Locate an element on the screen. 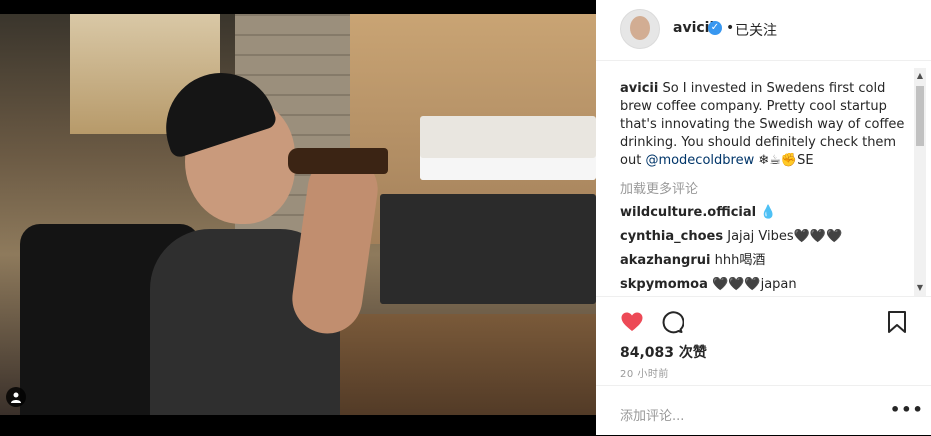  load-more-comments-button: 加载更多评论 is located at coordinates (766, 187).